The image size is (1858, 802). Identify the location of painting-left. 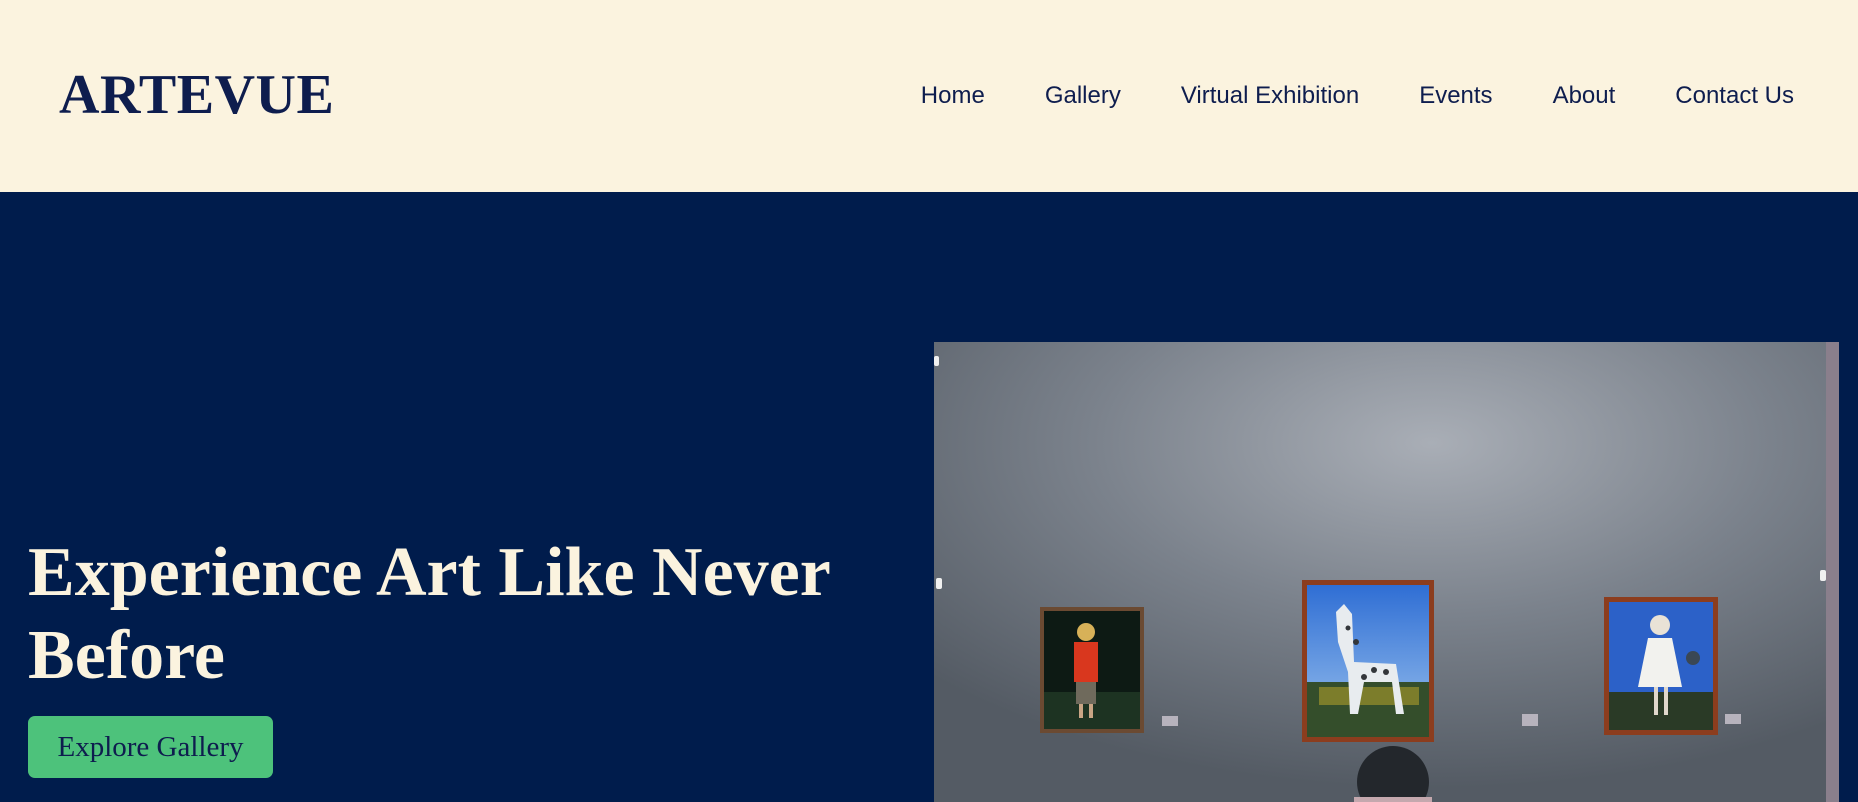
(1092, 670).